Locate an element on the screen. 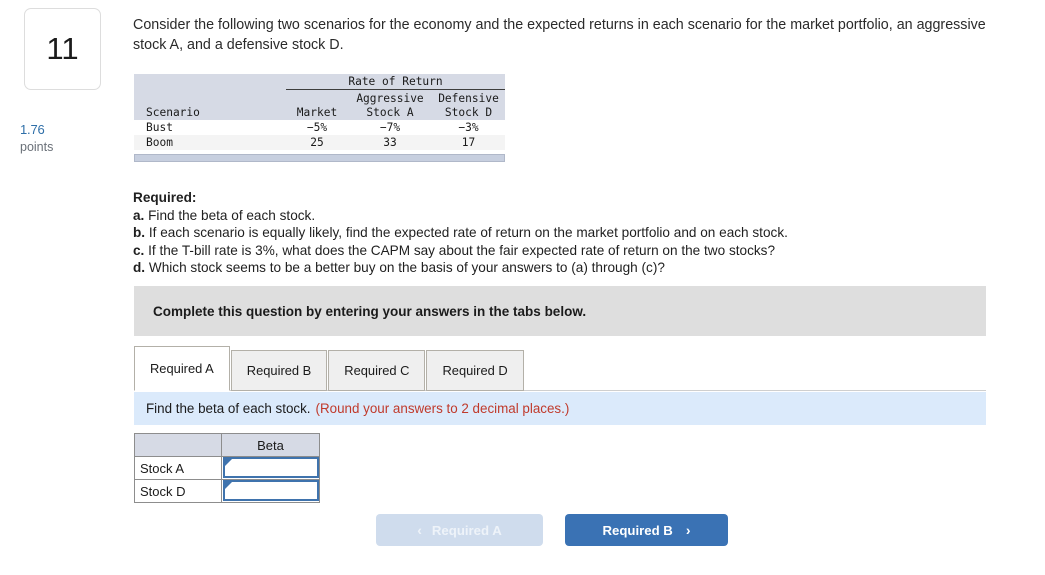 The width and height of the screenshot is (1045, 575). required-key-d: d. is located at coordinates (139, 268).